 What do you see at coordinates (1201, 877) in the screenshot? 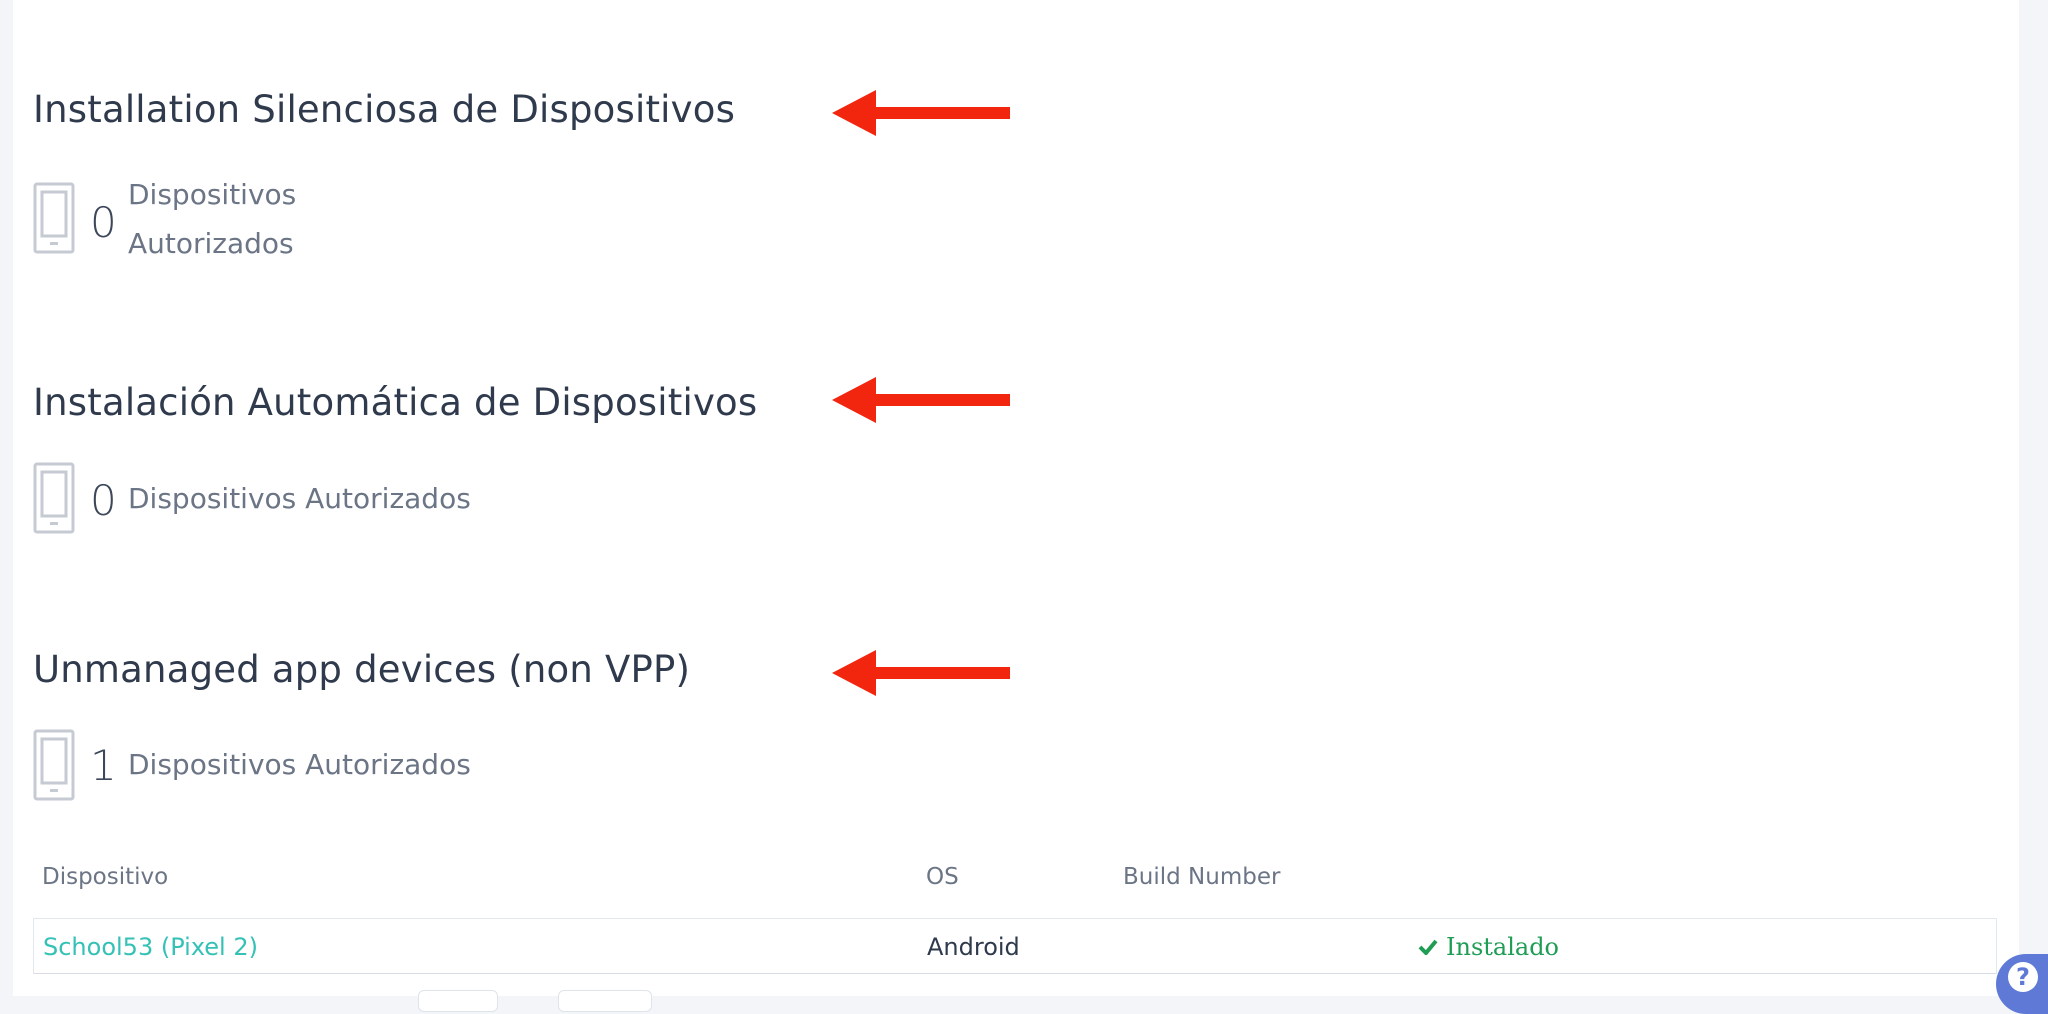
I see `column-header-build-number: Build Number` at bounding box center [1201, 877].